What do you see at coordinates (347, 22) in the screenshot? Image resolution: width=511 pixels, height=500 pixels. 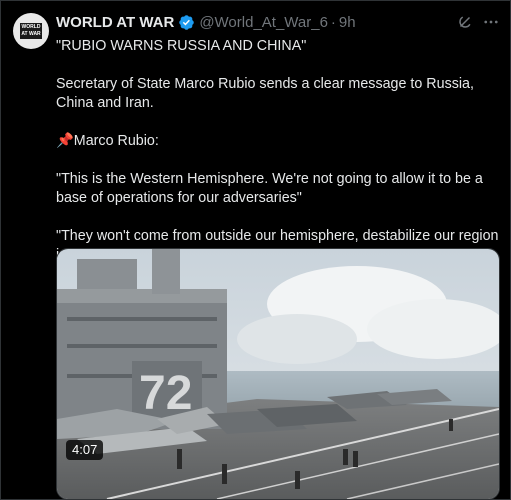 I see `timestamp: 9h` at bounding box center [347, 22].